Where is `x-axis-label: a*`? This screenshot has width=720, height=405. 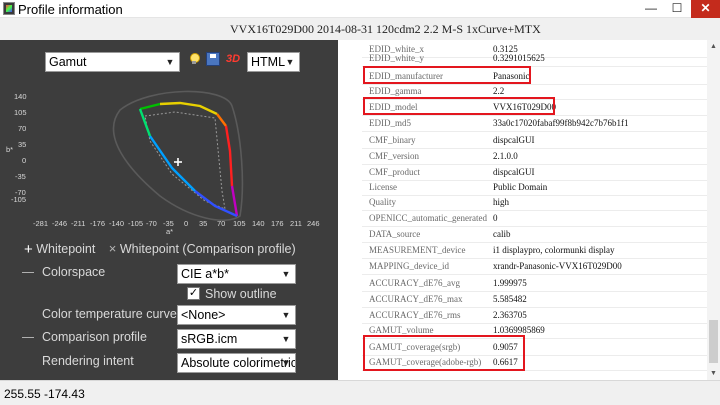 x-axis-label: a* is located at coordinates (169, 231).